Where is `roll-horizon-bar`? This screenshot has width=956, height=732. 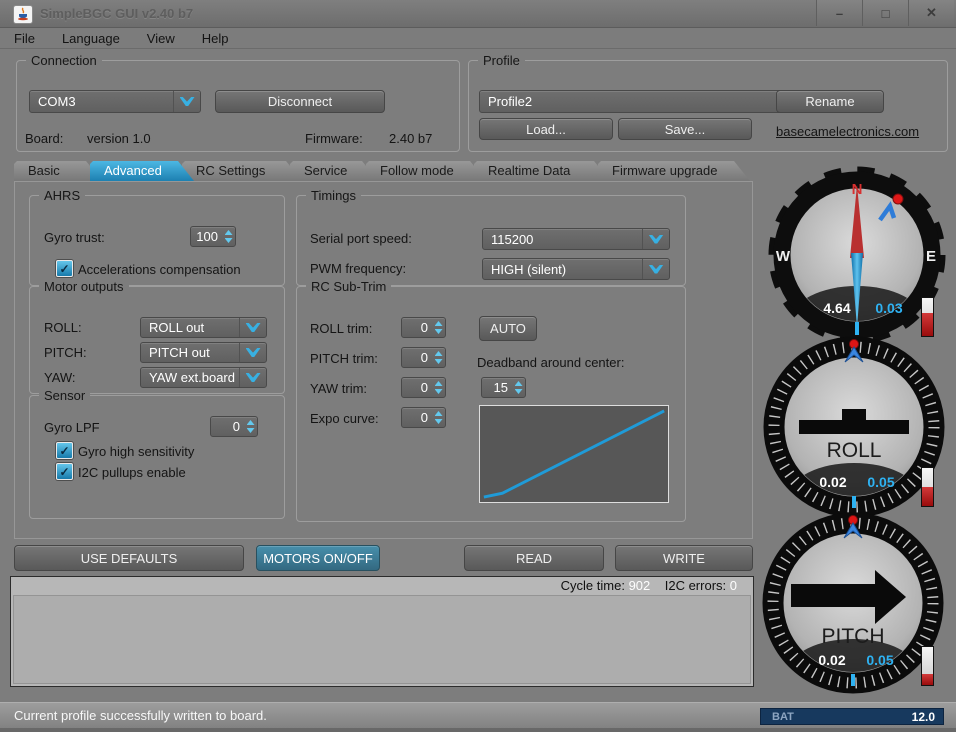
roll-horizon-bar is located at coordinates (854, 427).